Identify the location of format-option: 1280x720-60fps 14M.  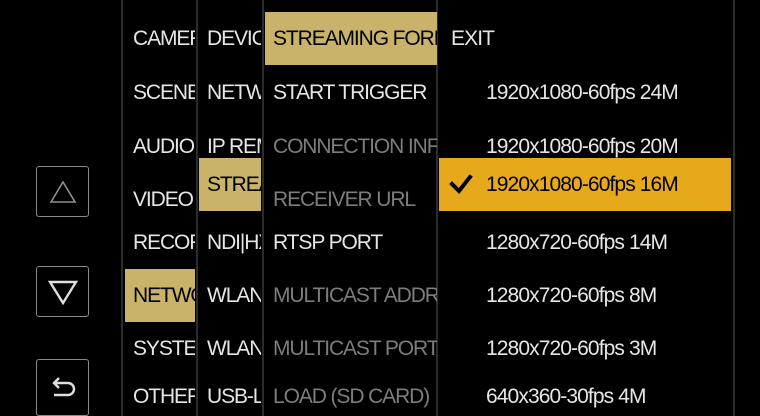
(585, 242).